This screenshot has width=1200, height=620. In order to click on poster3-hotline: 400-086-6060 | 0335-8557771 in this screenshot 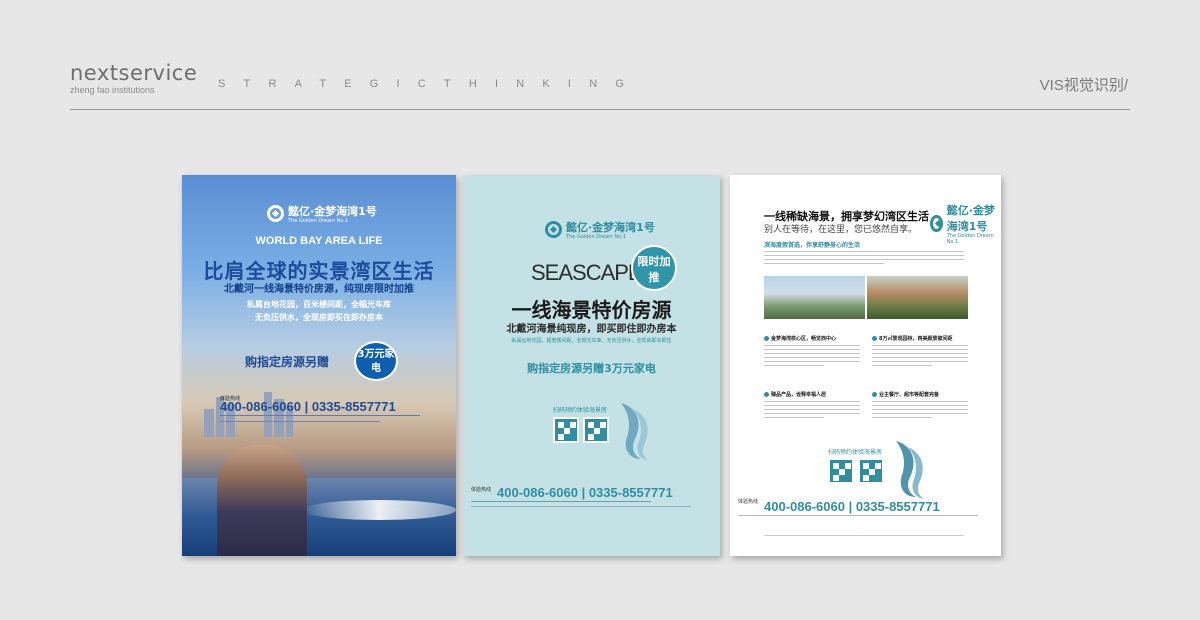, I will do `click(852, 506)`.